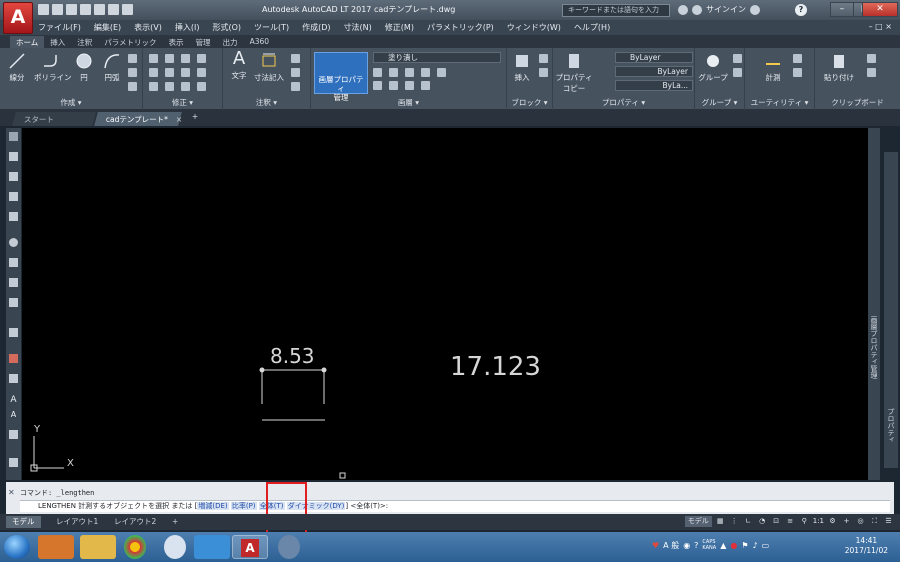  What do you see at coordinates (13, 282) in the screenshot?
I see `spline-icon` at bounding box center [13, 282].